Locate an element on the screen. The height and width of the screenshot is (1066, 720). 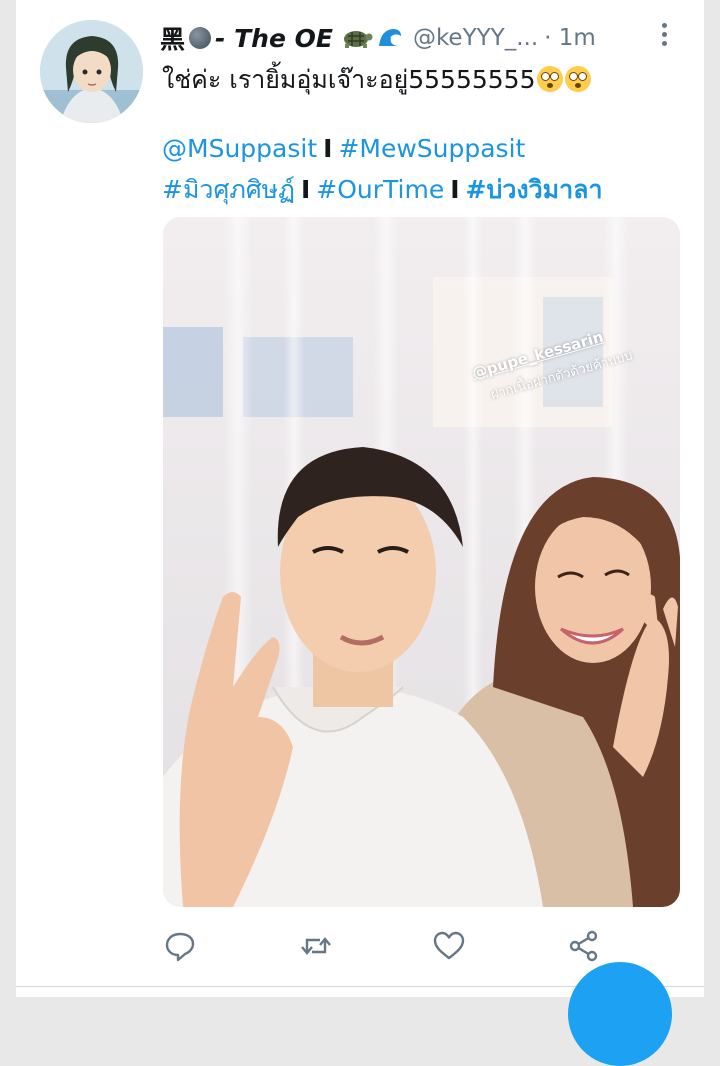
tags-line-2: #มิวศุภศิษฏ์ I #OurTime I #บ่วงวิมาลา is located at coordinates (382, 190).